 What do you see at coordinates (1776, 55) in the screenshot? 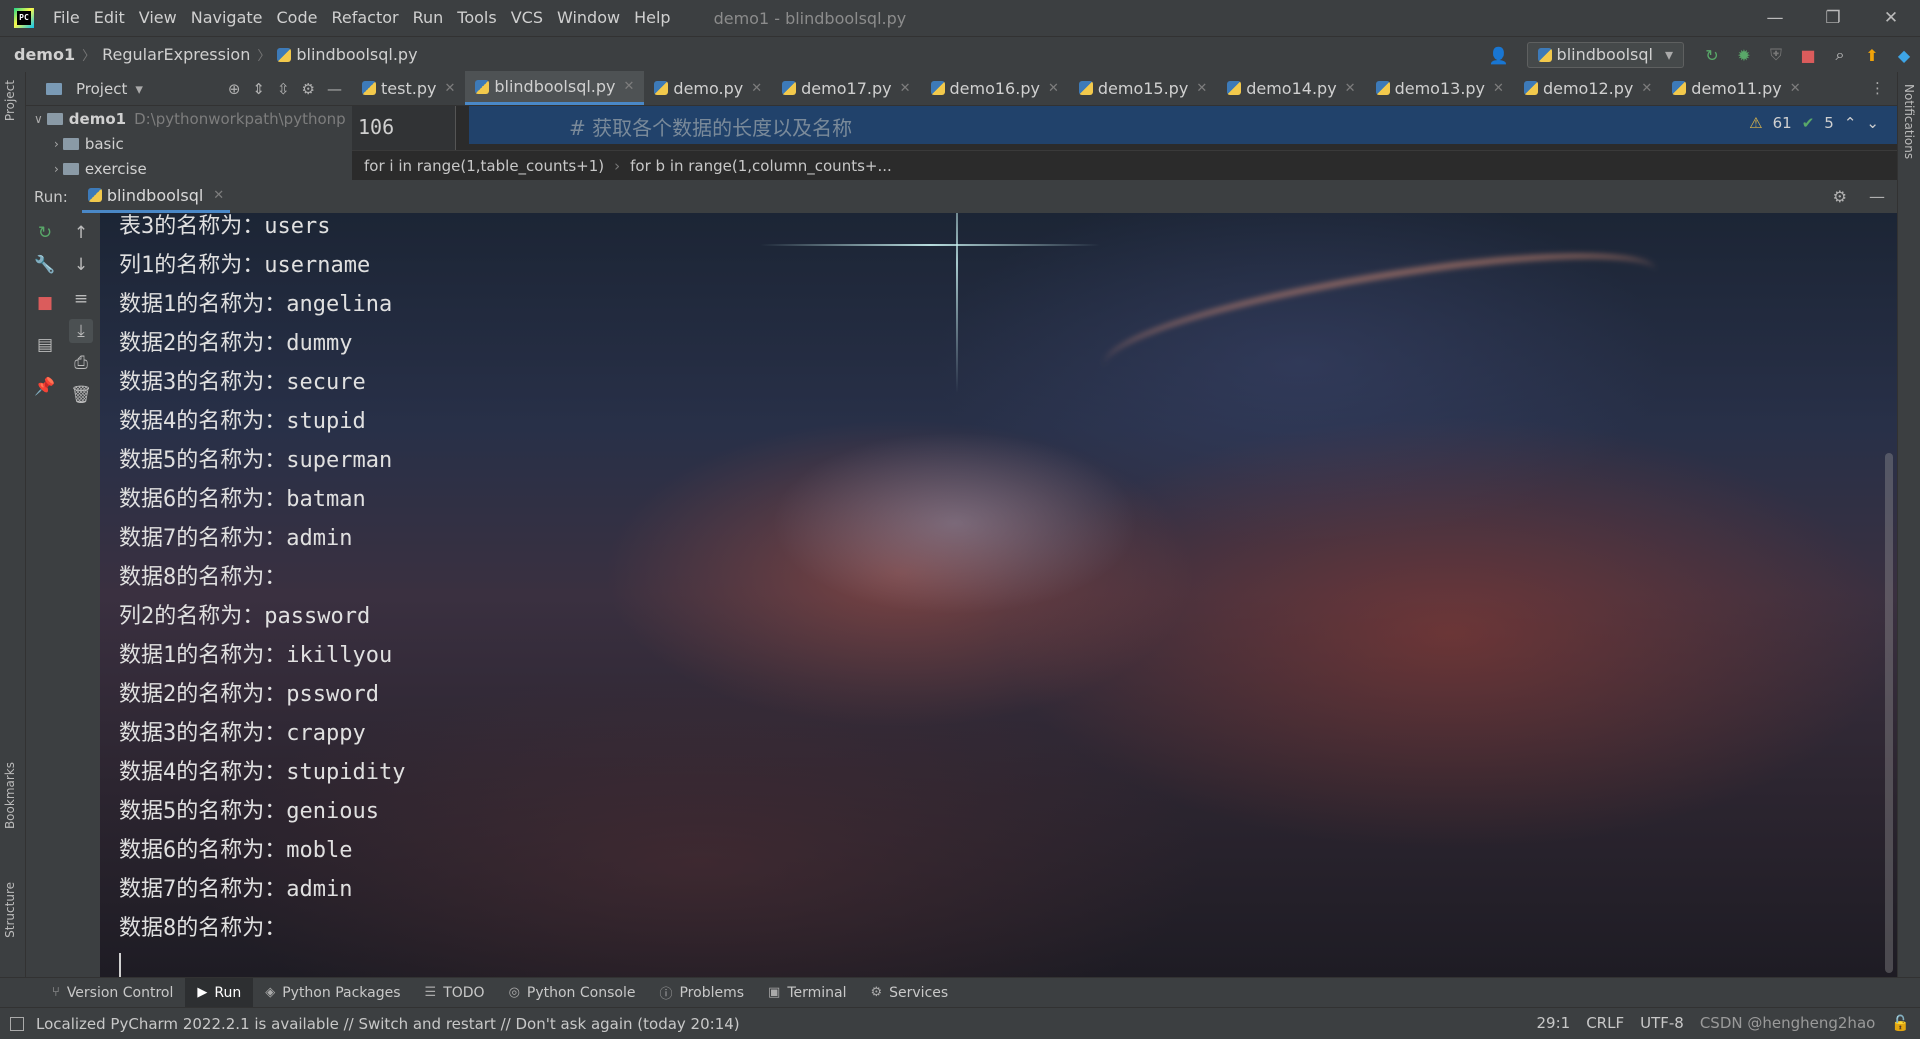
I see `coverage-icon: ⛨` at bounding box center [1776, 55].